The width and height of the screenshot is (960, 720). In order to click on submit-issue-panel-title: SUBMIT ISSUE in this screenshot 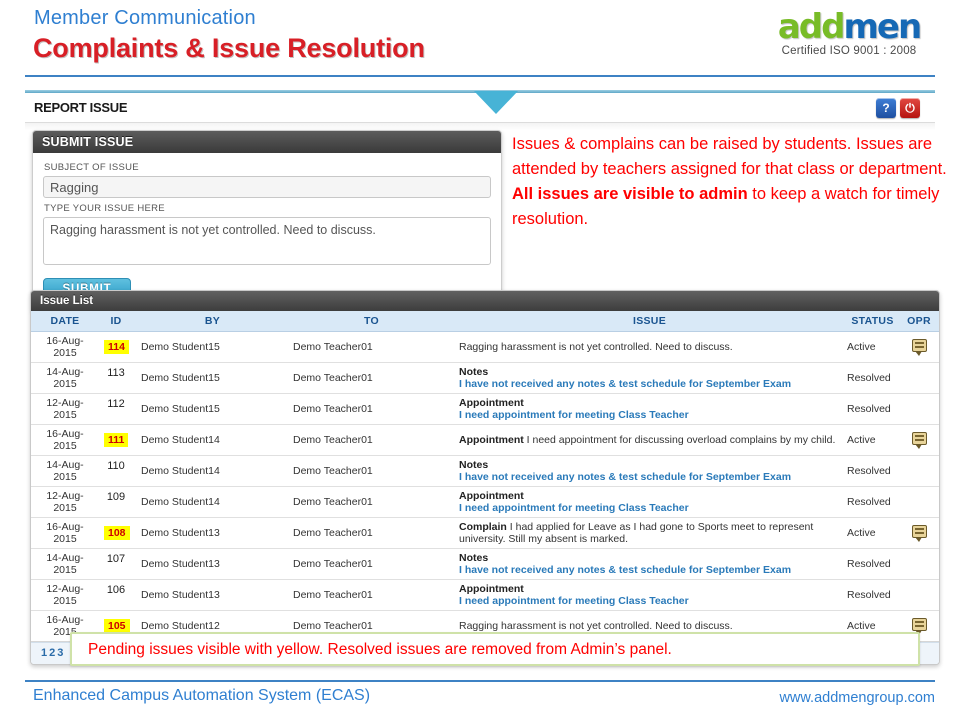, I will do `click(267, 142)`.